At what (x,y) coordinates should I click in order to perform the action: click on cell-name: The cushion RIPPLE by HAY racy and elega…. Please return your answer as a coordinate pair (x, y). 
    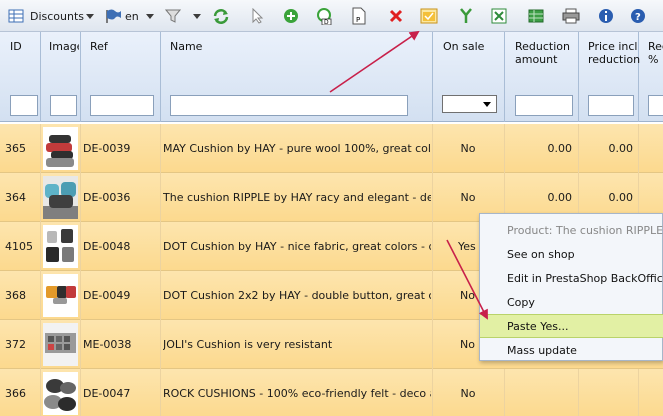
    Looking at the image, I should click on (297, 197).